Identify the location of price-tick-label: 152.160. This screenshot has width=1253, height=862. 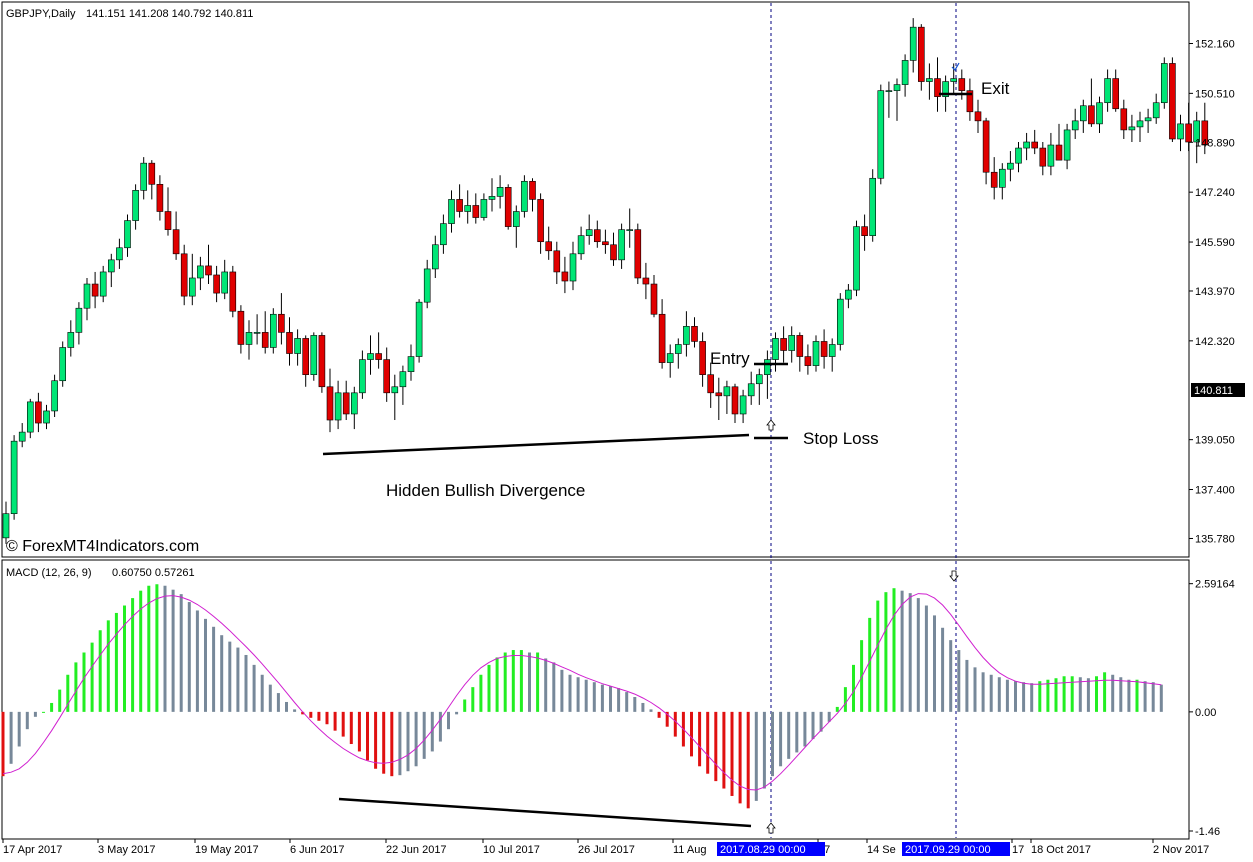
(1215, 44).